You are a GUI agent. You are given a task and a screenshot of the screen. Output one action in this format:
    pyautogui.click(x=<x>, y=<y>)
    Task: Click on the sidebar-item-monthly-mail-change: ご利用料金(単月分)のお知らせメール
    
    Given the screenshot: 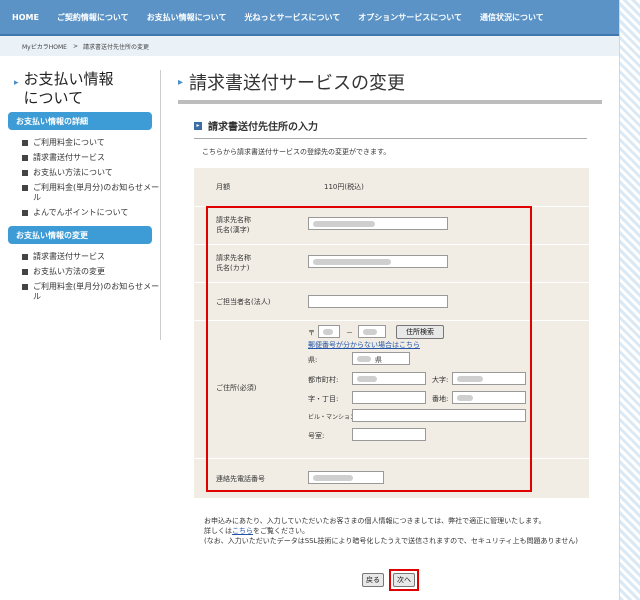 What is the action you would take?
    pyautogui.click(x=91, y=292)
    